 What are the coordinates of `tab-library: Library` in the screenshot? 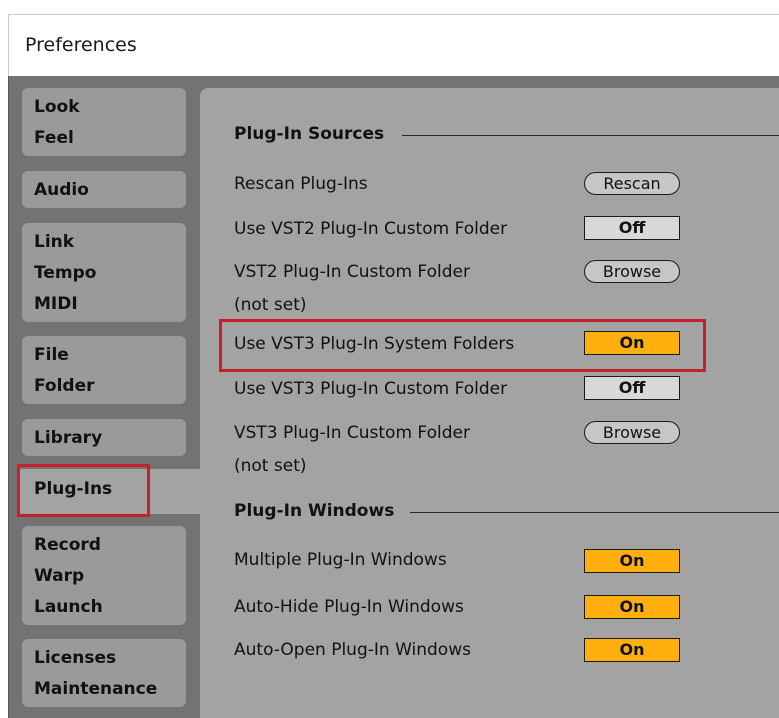 It's located at (104, 437).